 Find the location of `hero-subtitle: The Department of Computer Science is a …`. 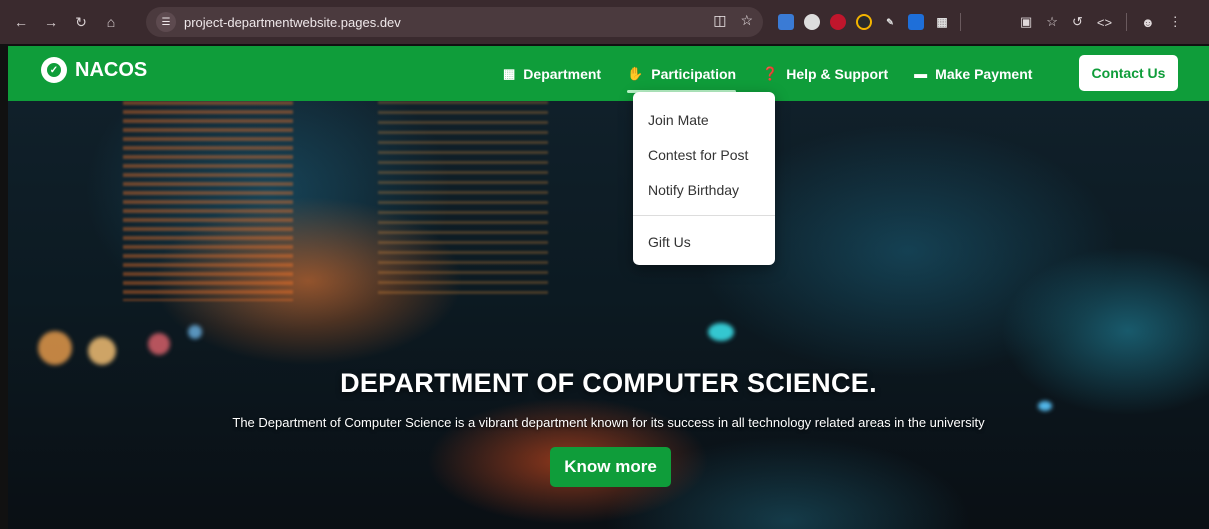

hero-subtitle: The Department of Computer Science is a … is located at coordinates (608, 422).